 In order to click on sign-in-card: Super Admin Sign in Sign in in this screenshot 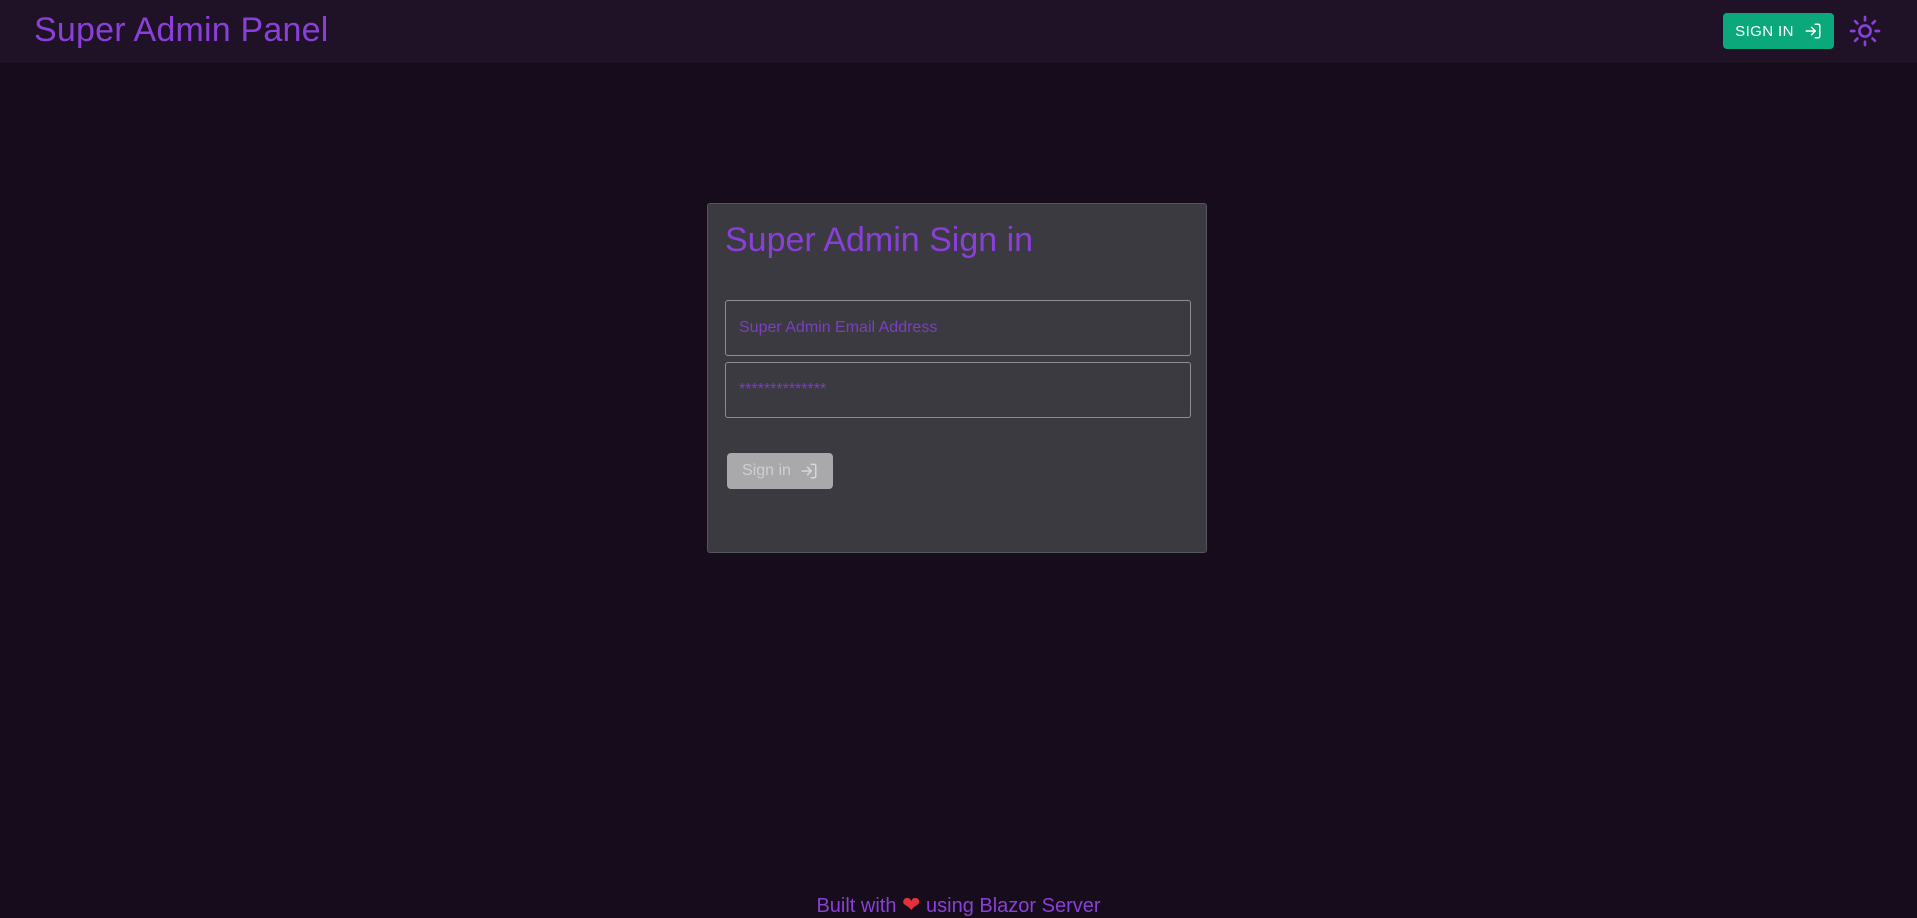, I will do `click(957, 378)`.